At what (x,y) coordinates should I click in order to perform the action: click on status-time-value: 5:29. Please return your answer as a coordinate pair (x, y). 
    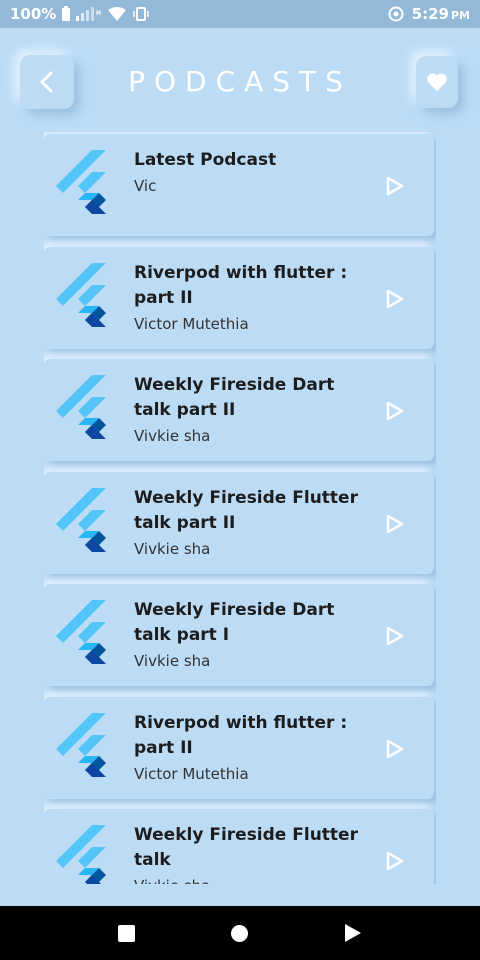
    Looking at the image, I should click on (430, 14).